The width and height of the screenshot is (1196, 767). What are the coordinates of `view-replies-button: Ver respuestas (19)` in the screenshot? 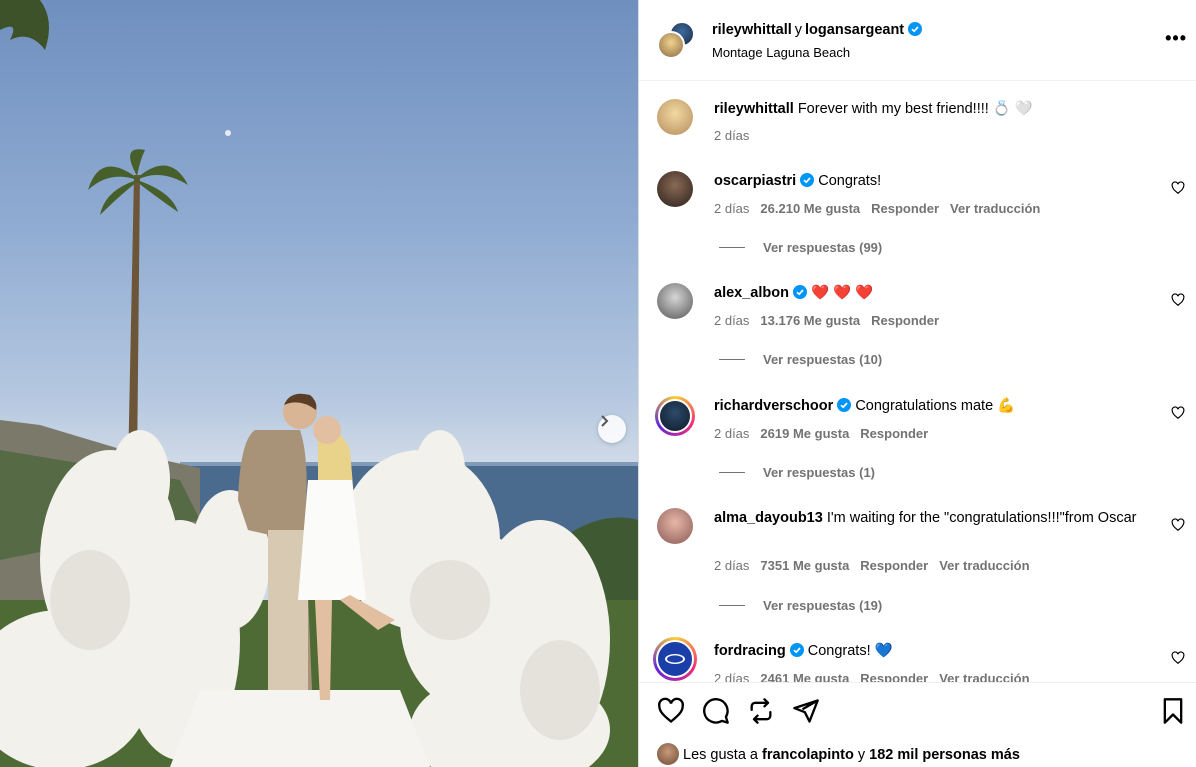 It's located at (800, 605).